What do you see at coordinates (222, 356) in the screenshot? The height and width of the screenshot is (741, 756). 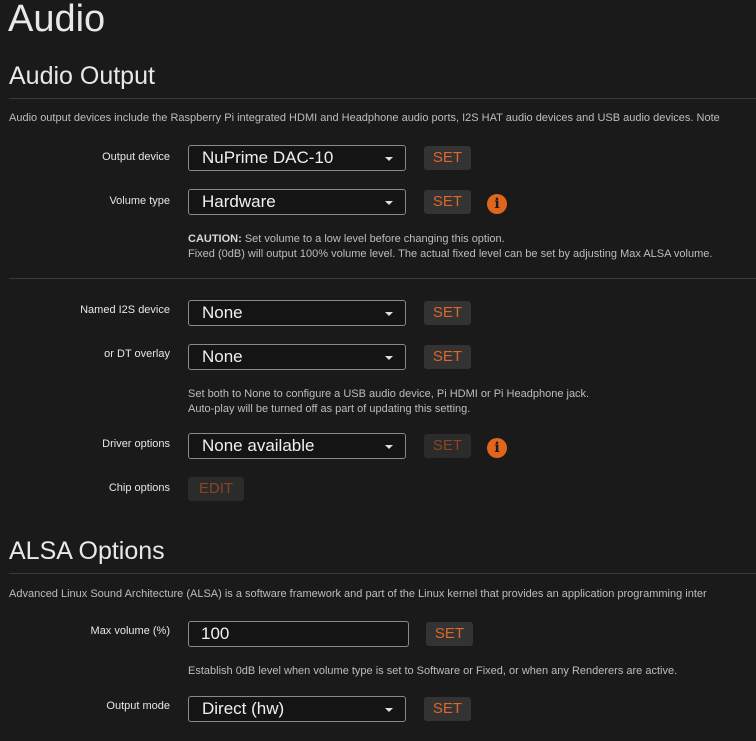 I see `dt-overlay-value: None` at bounding box center [222, 356].